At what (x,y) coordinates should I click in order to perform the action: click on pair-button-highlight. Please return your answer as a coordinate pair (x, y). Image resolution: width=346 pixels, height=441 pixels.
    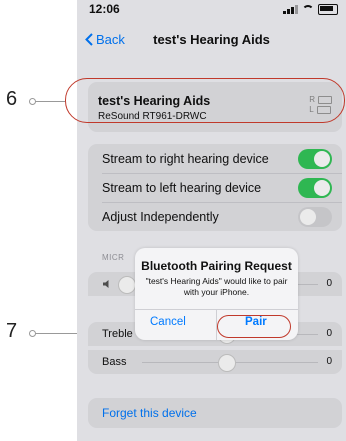
    Looking at the image, I should click on (254, 326).